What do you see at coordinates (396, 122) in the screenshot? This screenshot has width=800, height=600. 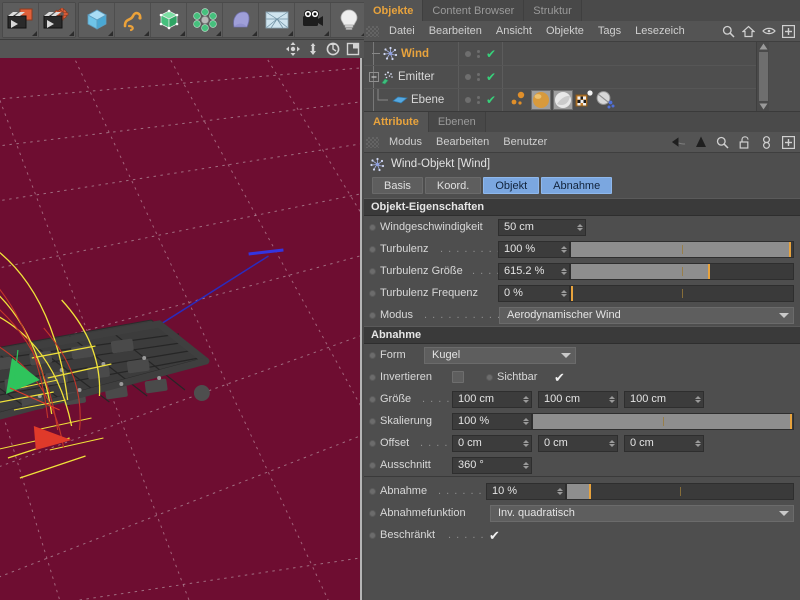 I see `tab-attribute: Attribute` at bounding box center [396, 122].